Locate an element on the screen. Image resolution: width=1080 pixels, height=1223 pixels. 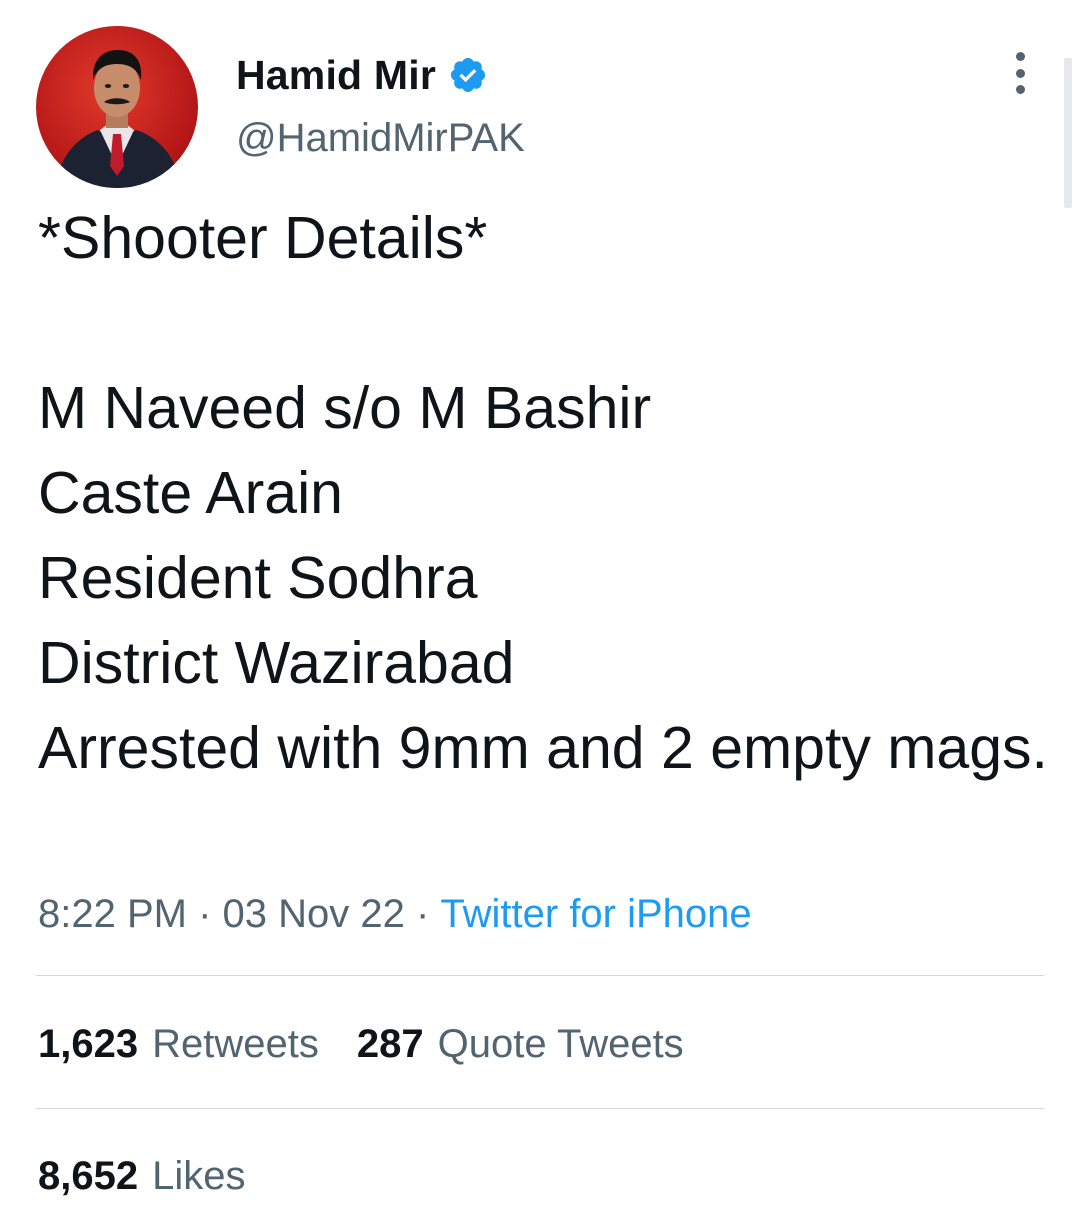
tweet-source-link: Twitter for iPhone is located at coordinates (595, 914).